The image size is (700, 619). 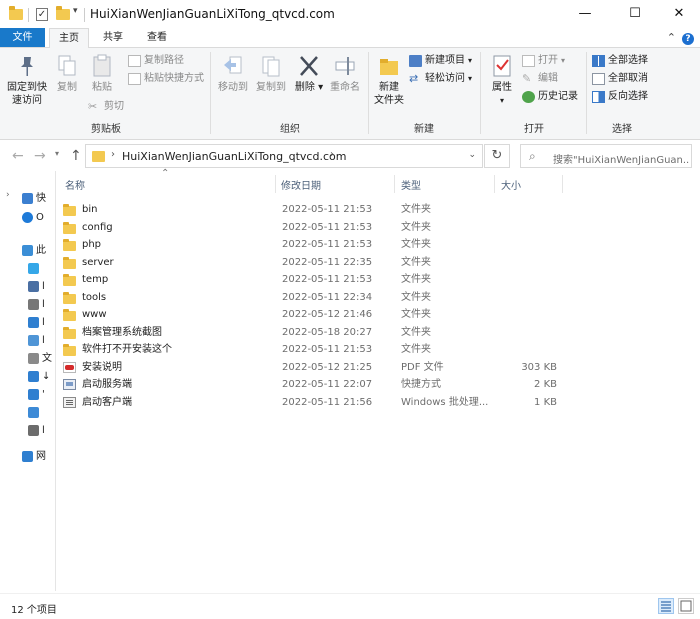 I want to click on column-header-type: 类型, so click(x=411, y=184).